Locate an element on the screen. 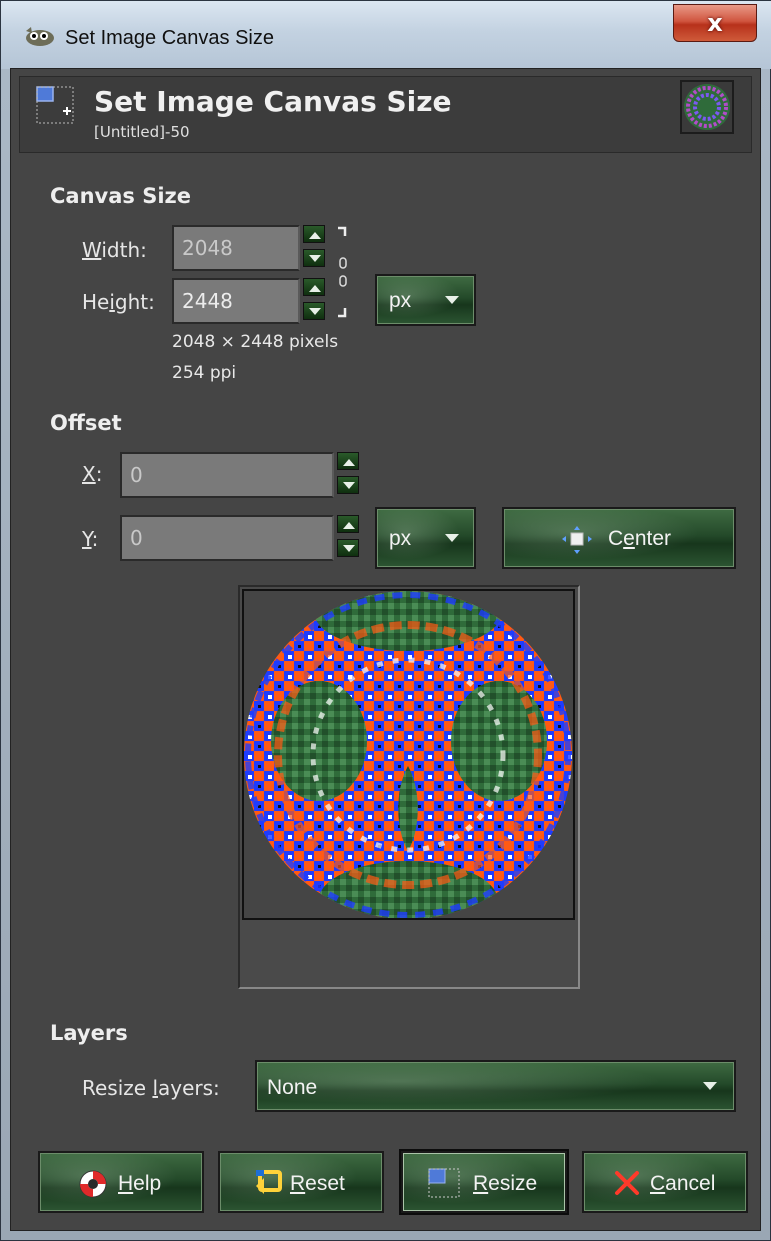  offset-x-decrement-button is located at coordinates (348, 485).